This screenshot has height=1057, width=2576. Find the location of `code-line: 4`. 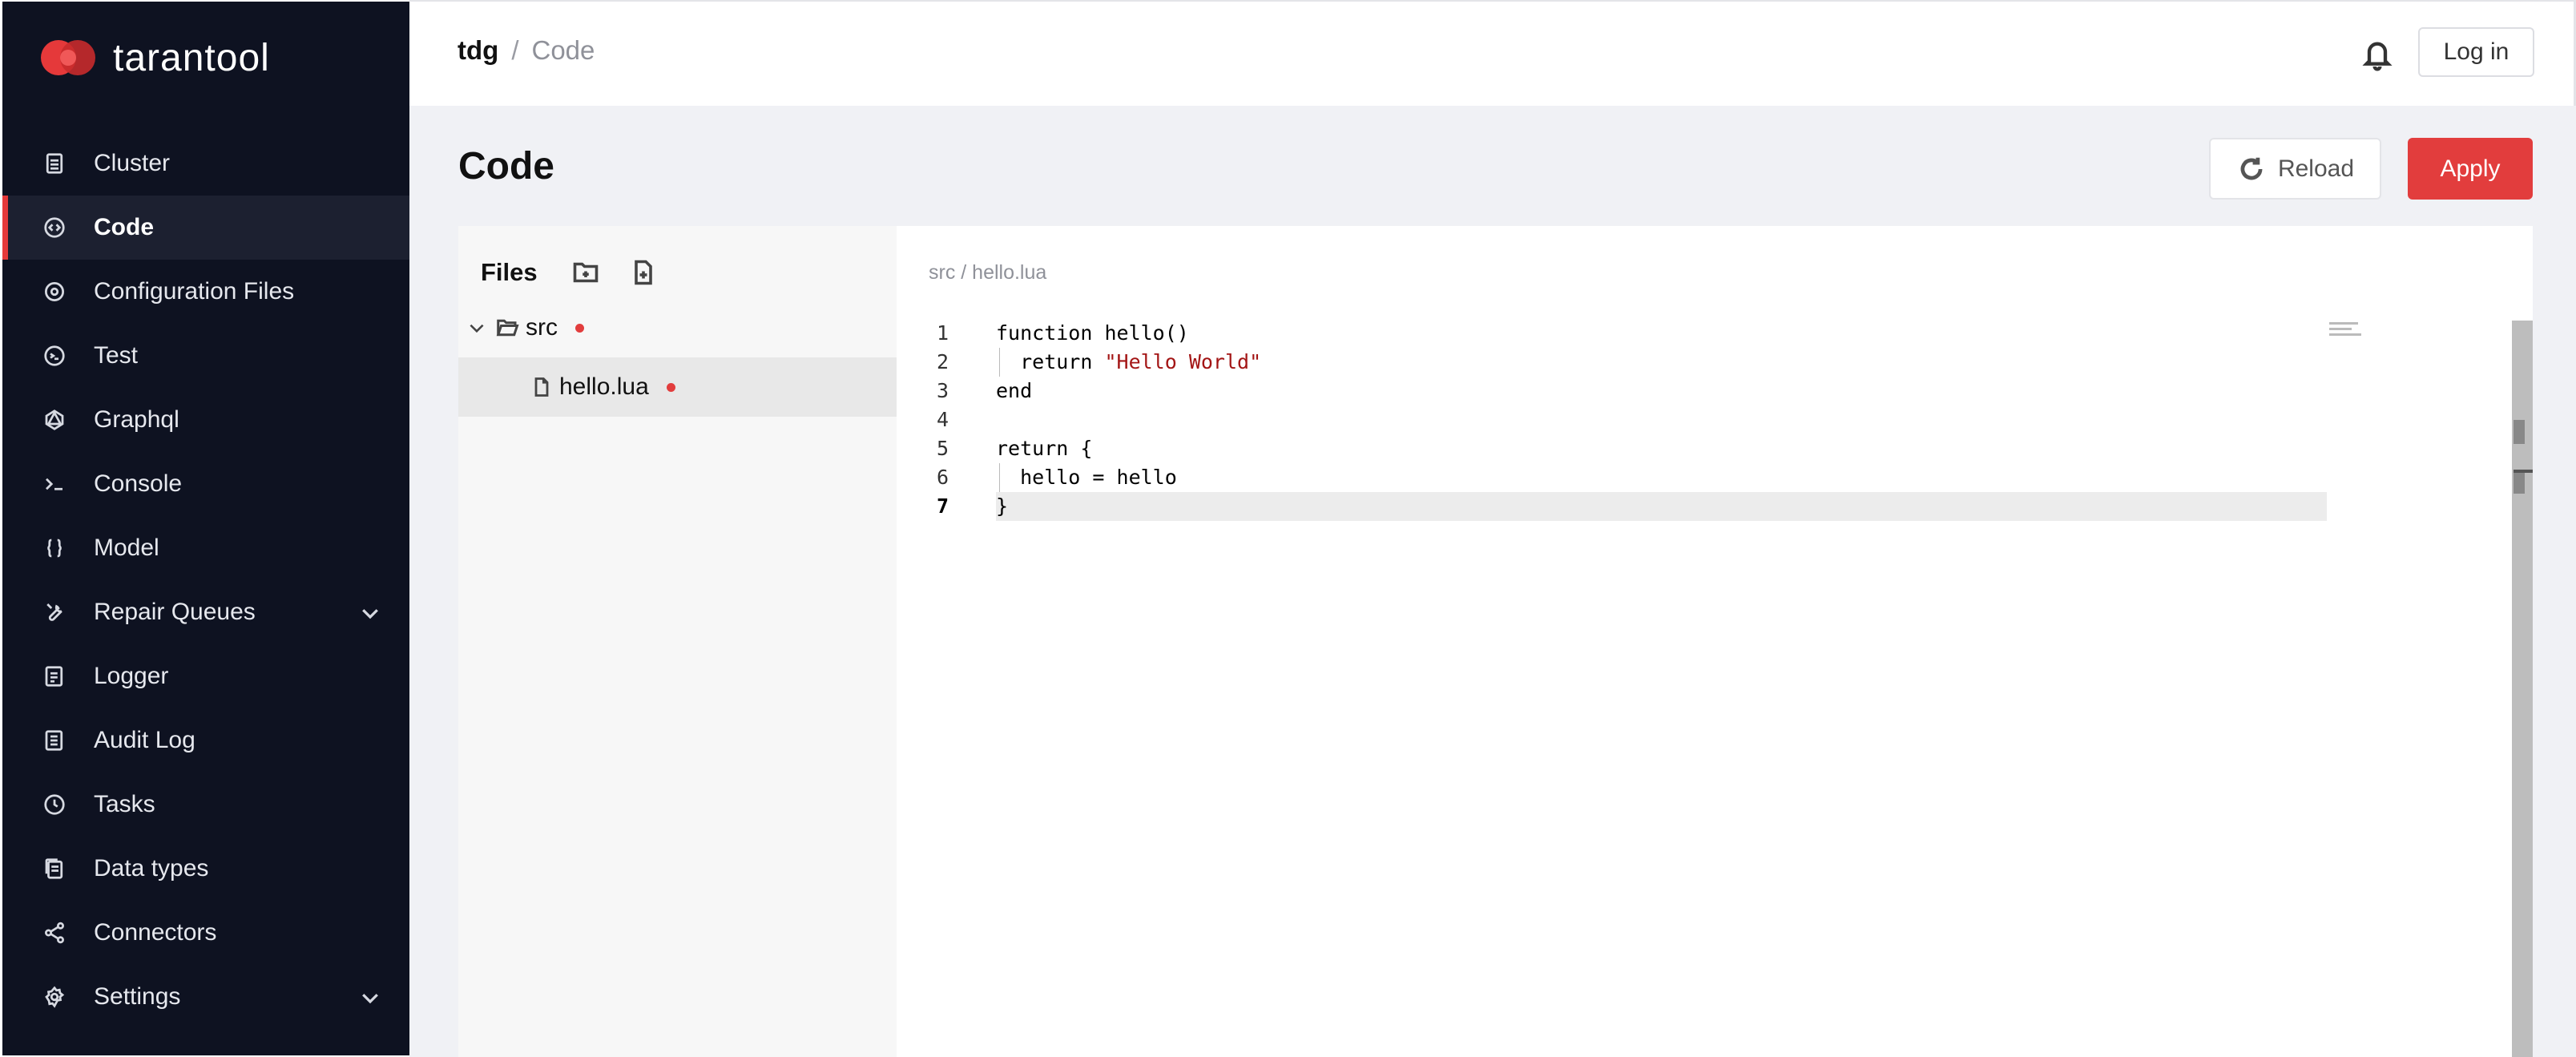

code-line: 4 is located at coordinates (1612, 419).